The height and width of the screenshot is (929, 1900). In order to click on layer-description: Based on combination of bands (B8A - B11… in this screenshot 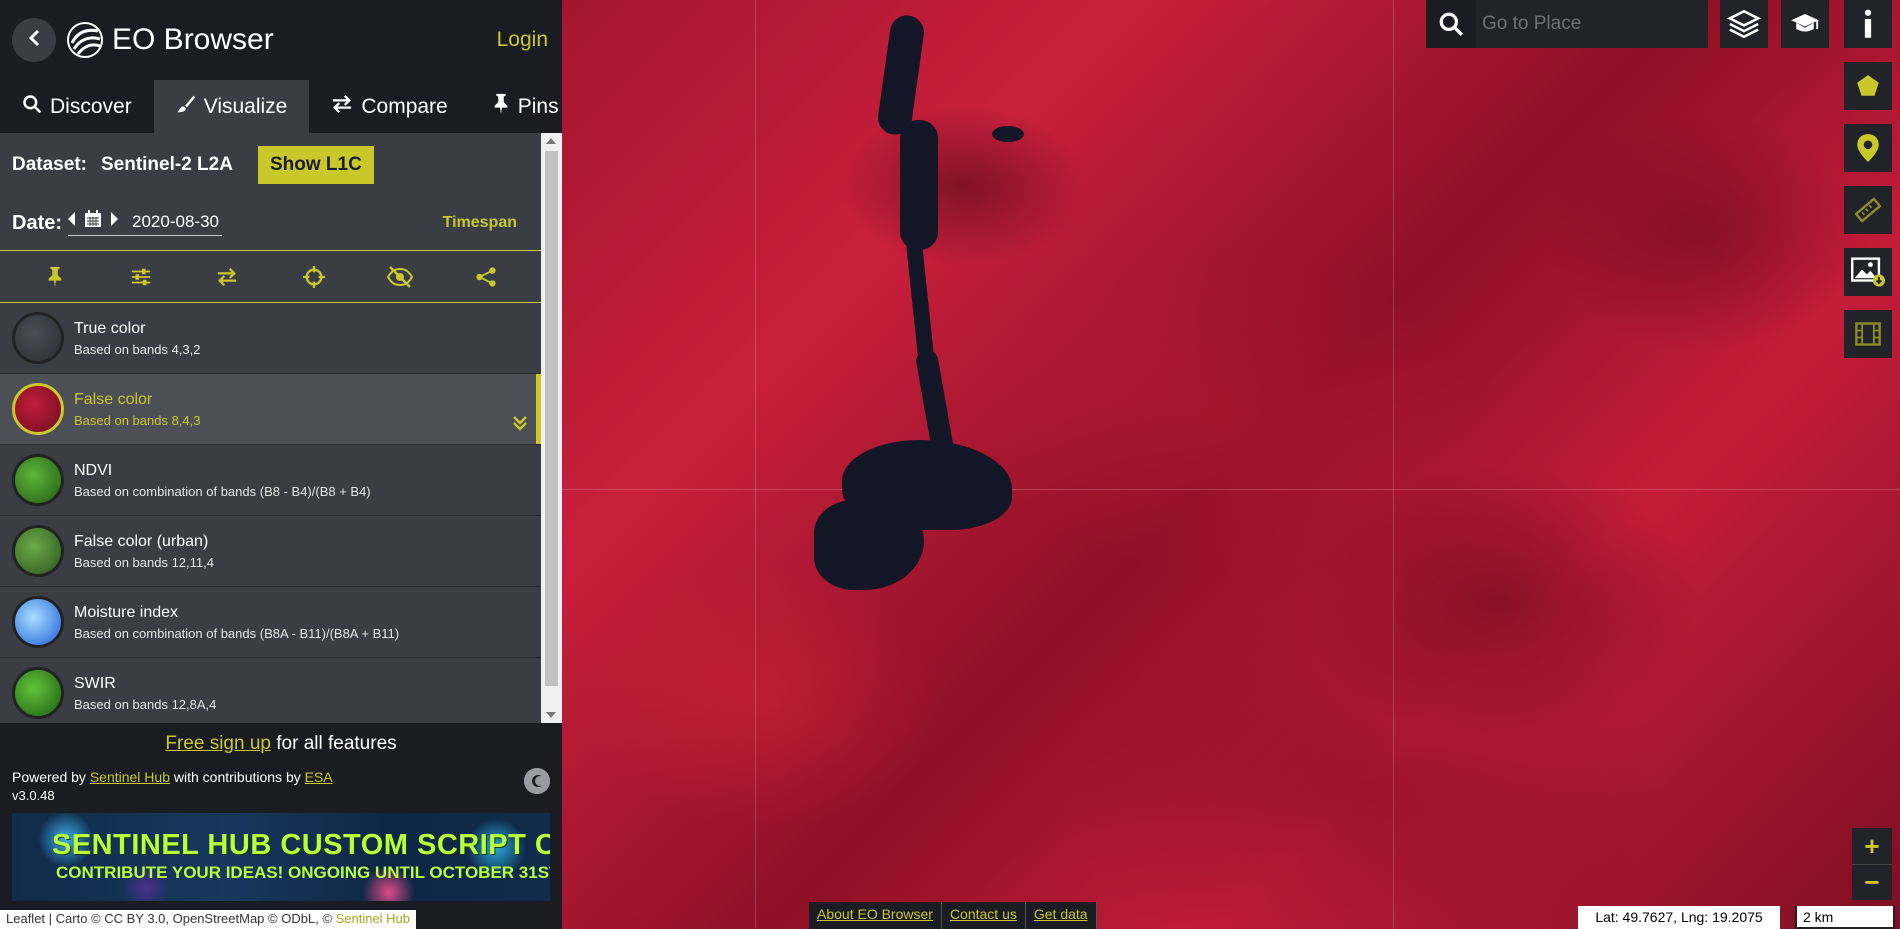, I will do `click(237, 633)`.